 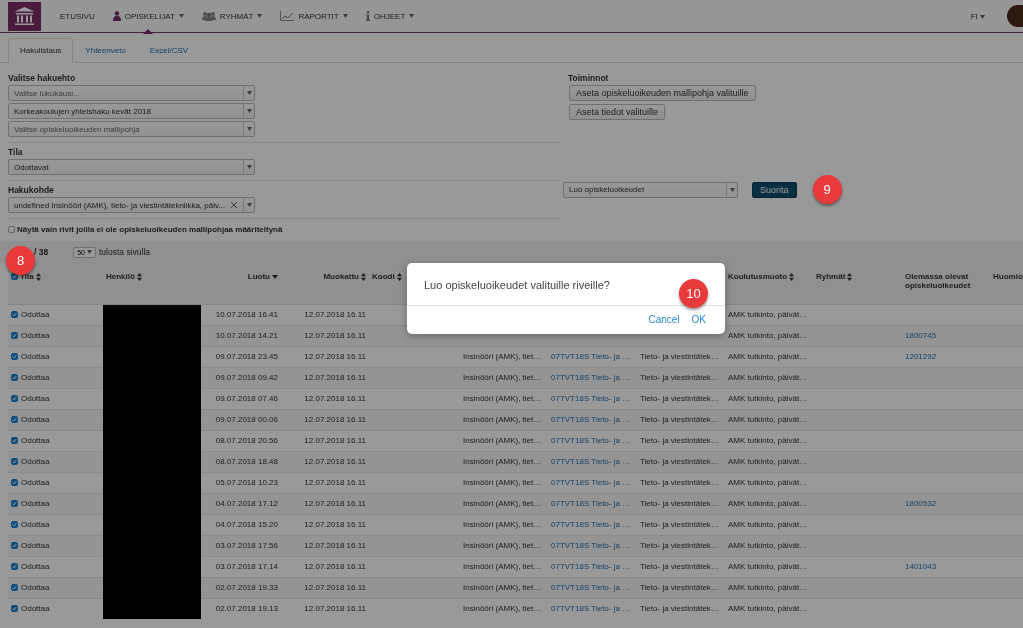 What do you see at coordinates (124, 276) in the screenshot?
I see `column-header: Henkilö` at bounding box center [124, 276].